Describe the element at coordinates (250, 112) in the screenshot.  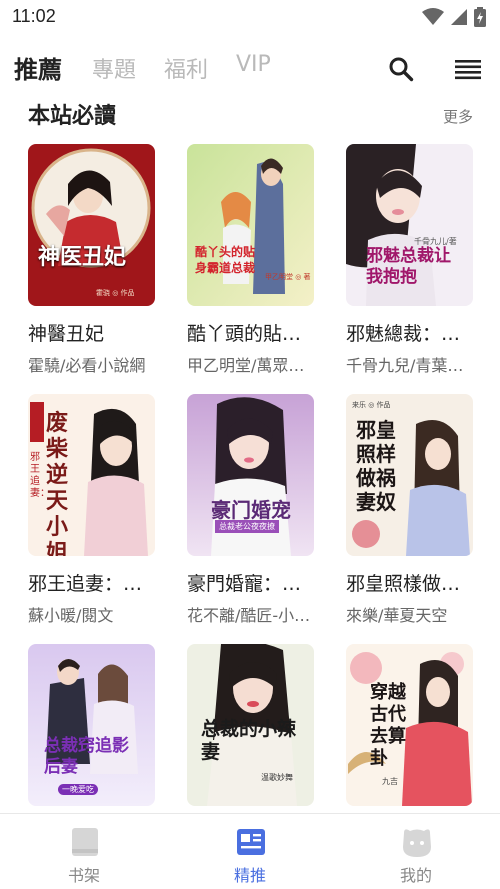
I see `section-header: 本站必讀 更多` at that location.